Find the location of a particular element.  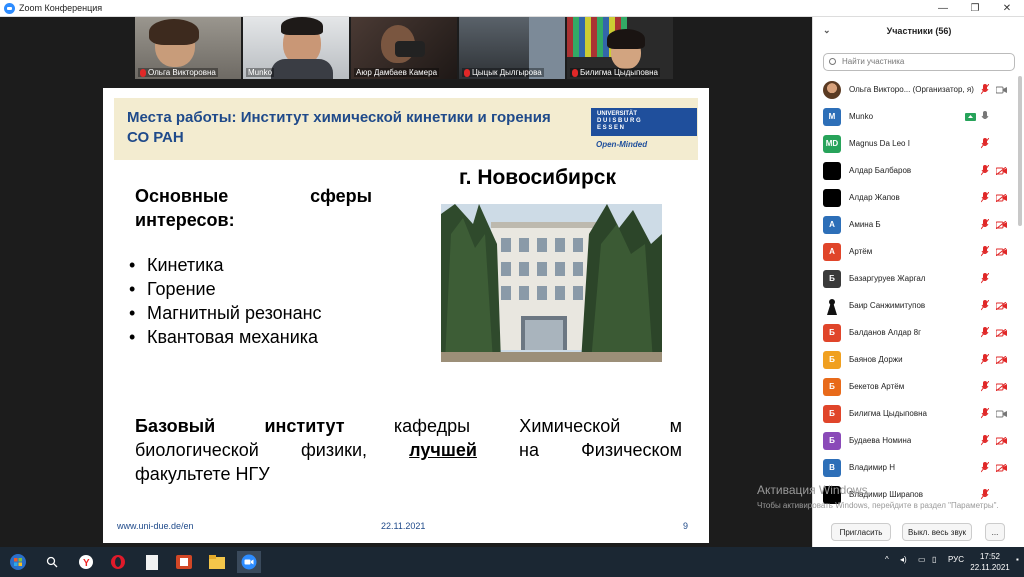

zoom-taskbar-icon is located at coordinates (249, 562).